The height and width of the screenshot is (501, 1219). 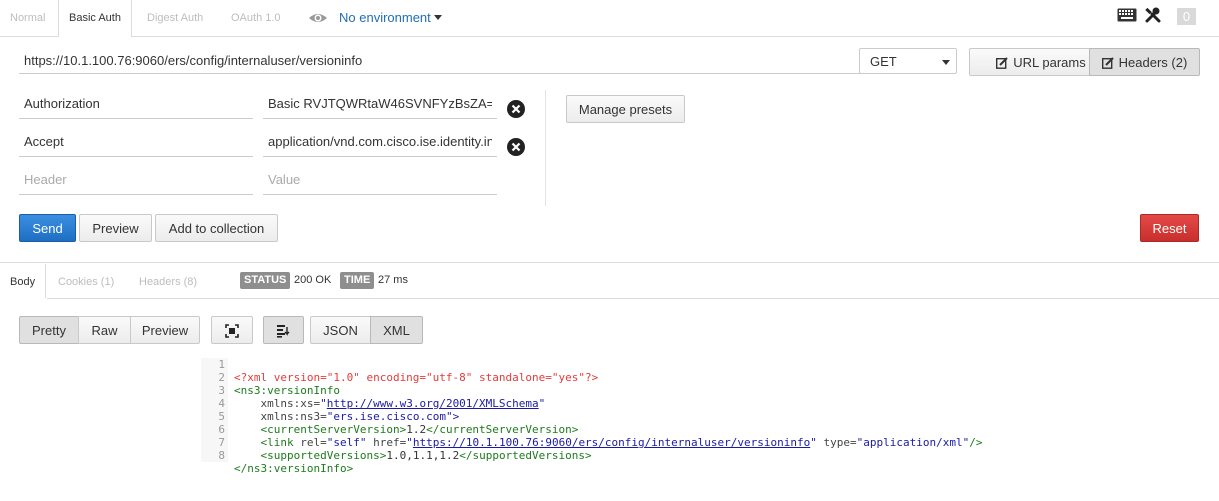 What do you see at coordinates (883, 61) in the screenshot?
I see `method-value: GET` at bounding box center [883, 61].